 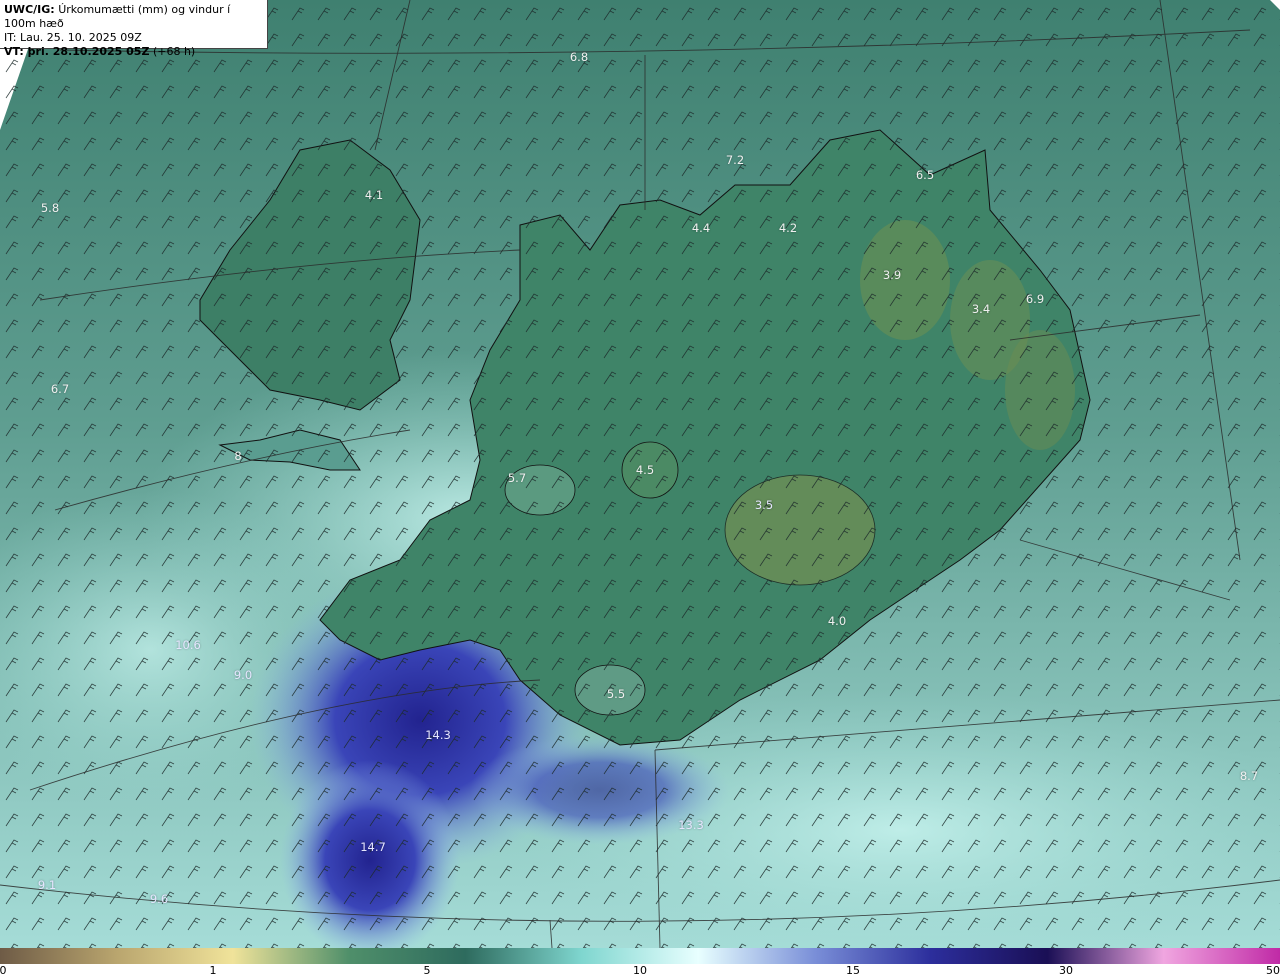 What do you see at coordinates (616, 694) in the screenshot?
I see `precip-value-label: 5.5` at bounding box center [616, 694].